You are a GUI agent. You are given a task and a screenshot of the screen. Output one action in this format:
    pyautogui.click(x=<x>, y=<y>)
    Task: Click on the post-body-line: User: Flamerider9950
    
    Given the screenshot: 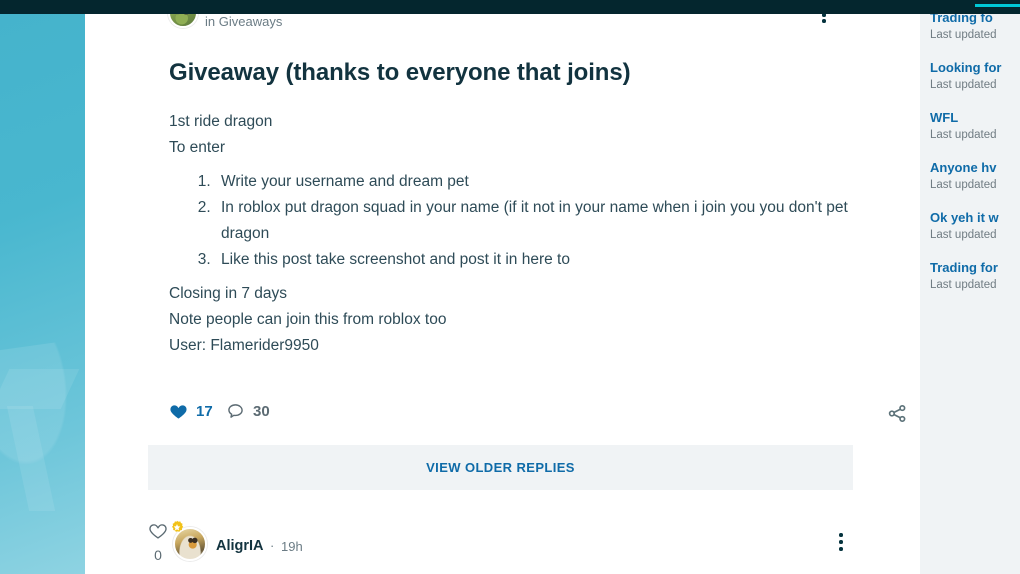 What is the action you would take?
    pyautogui.click(x=244, y=345)
    